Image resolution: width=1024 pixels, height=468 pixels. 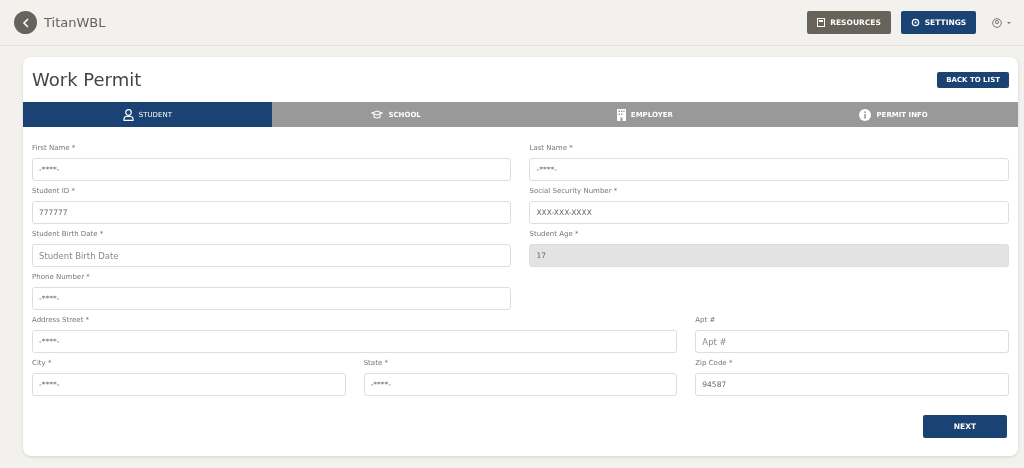 I want to click on back-button, so click(x=25, y=22).